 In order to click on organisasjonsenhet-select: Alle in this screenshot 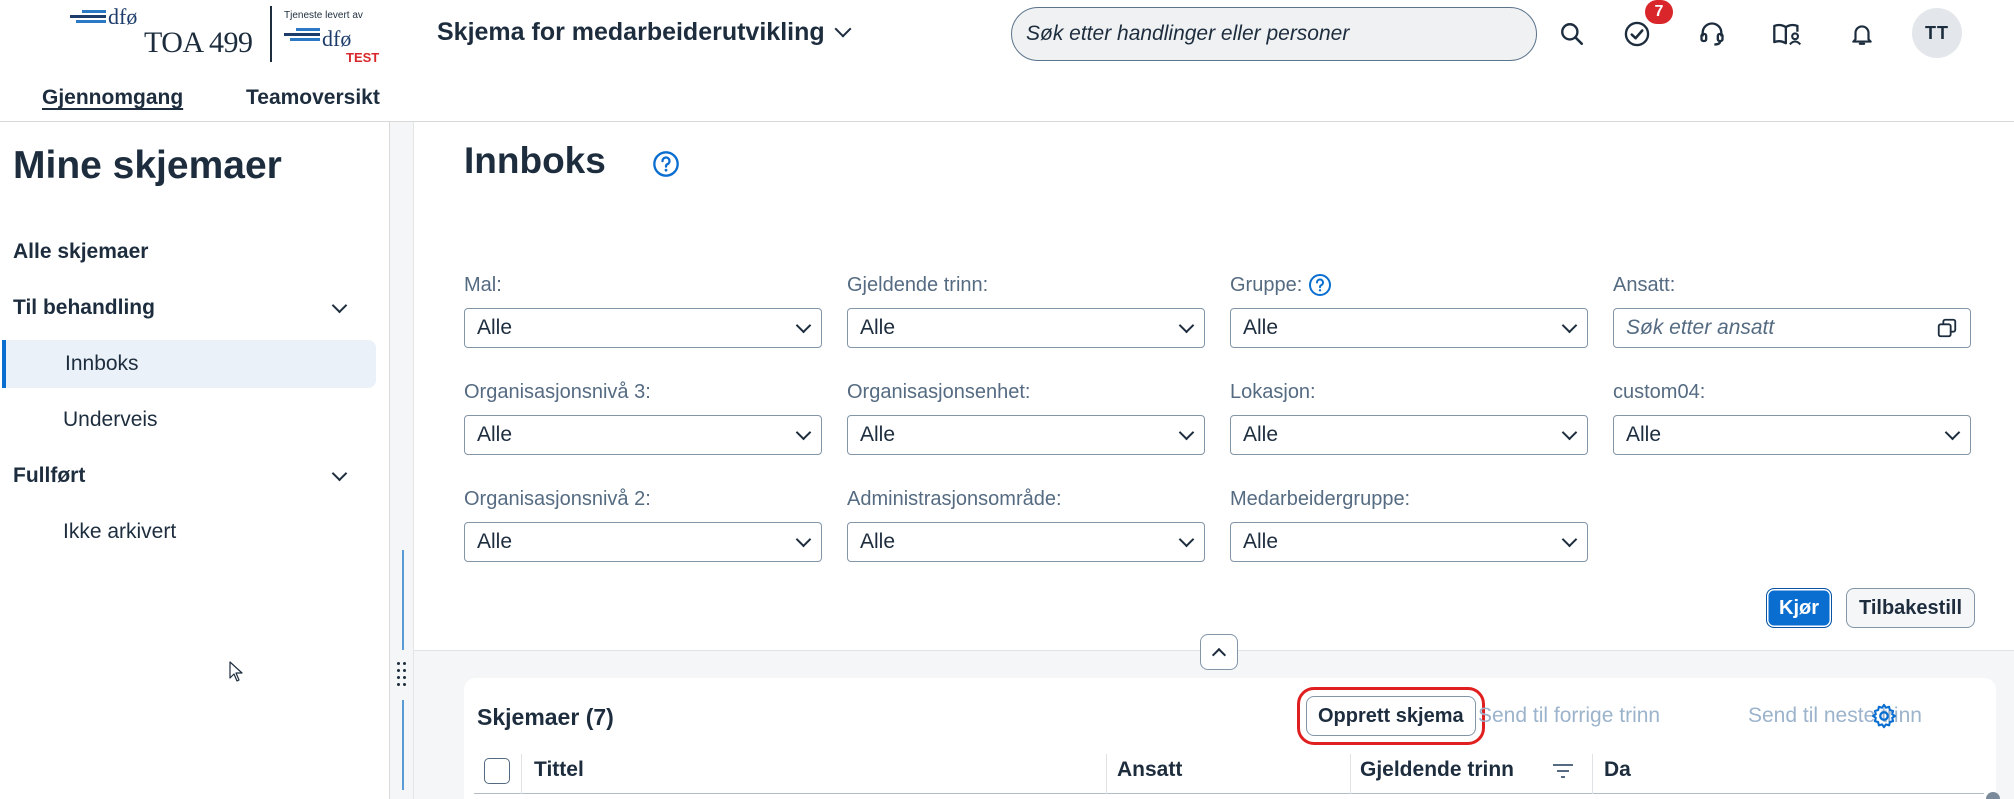, I will do `click(1026, 435)`.